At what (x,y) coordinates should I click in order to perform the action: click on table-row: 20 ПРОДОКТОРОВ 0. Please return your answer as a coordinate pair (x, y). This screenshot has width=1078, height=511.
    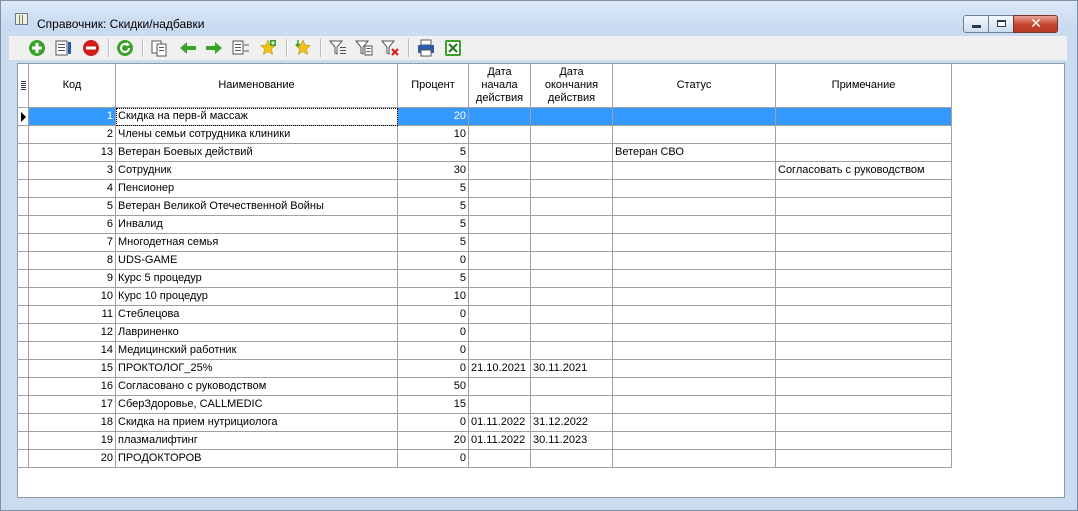
    Looking at the image, I should click on (485, 459).